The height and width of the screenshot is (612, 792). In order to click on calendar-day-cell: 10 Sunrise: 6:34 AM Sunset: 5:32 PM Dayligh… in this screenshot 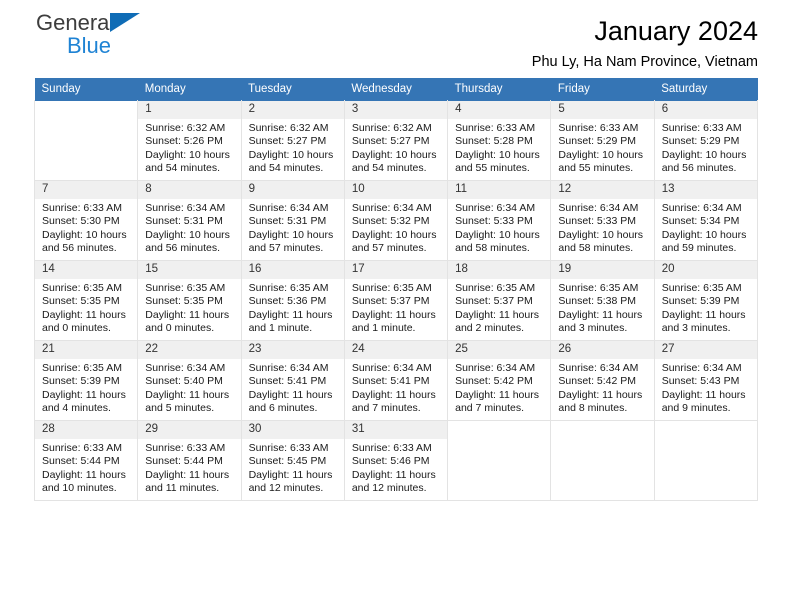, I will do `click(396, 220)`.